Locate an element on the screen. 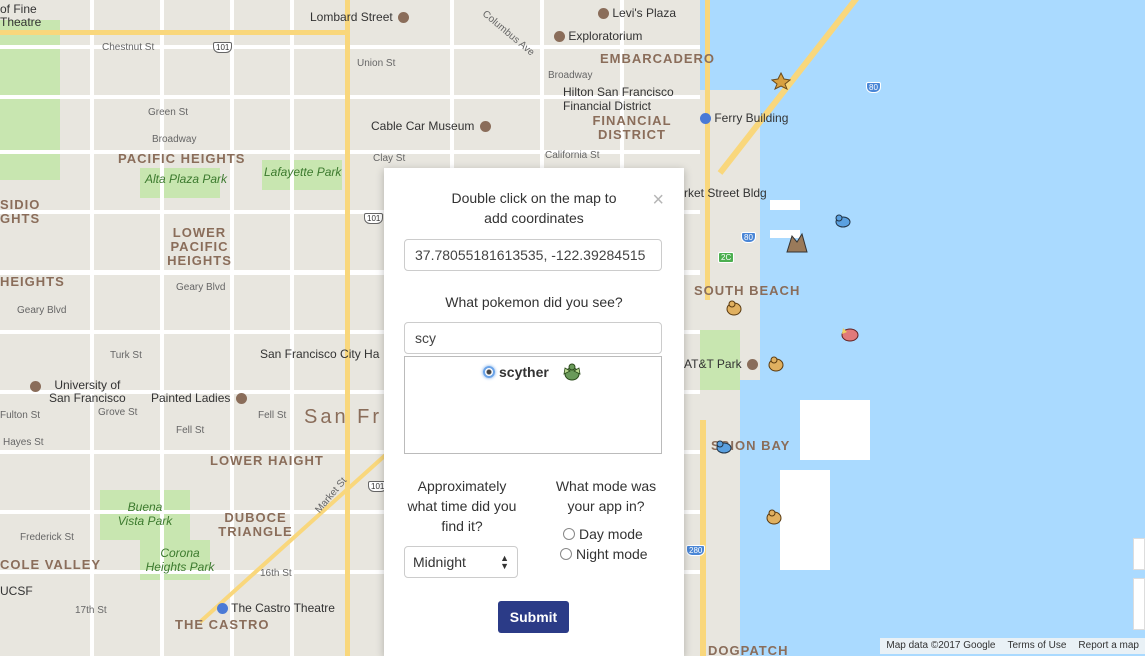 The width and height of the screenshot is (1145, 656). coordinates-input is located at coordinates (533, 255).